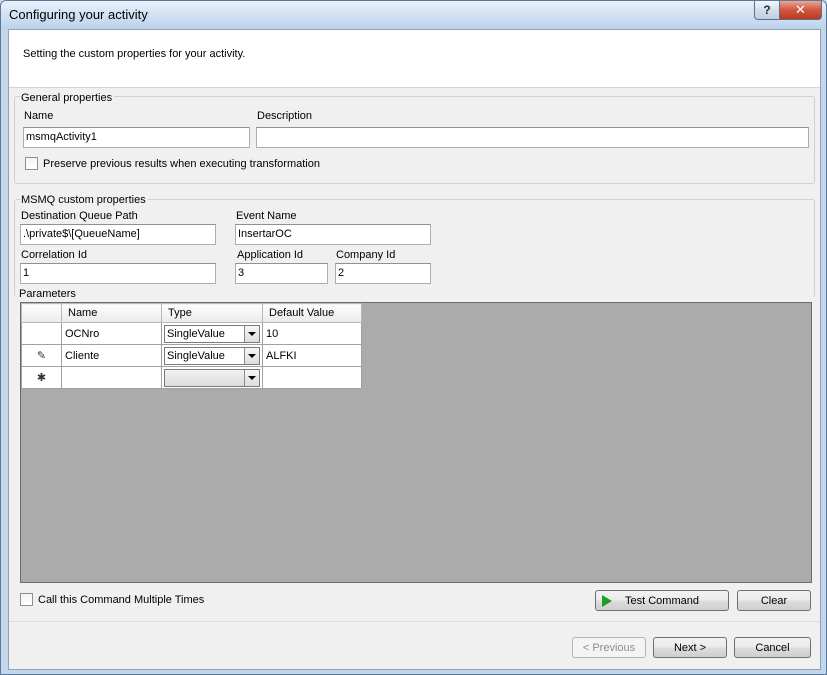 Image resolution: width=827 pixels, height=675 pixels. I want to click on column-header-type: Type, so click(212, 313).